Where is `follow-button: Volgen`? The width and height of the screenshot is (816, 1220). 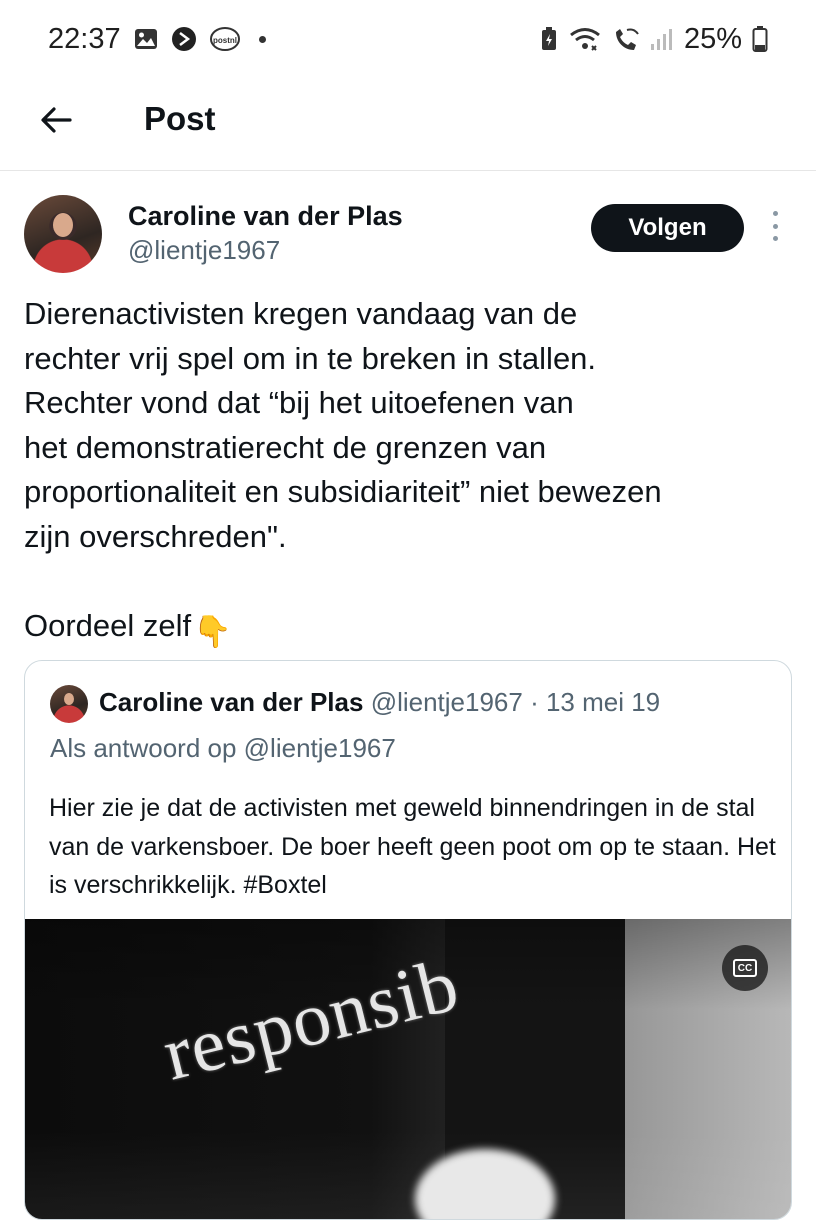 follow-button: Volgen is located at coordinates (667, 228).